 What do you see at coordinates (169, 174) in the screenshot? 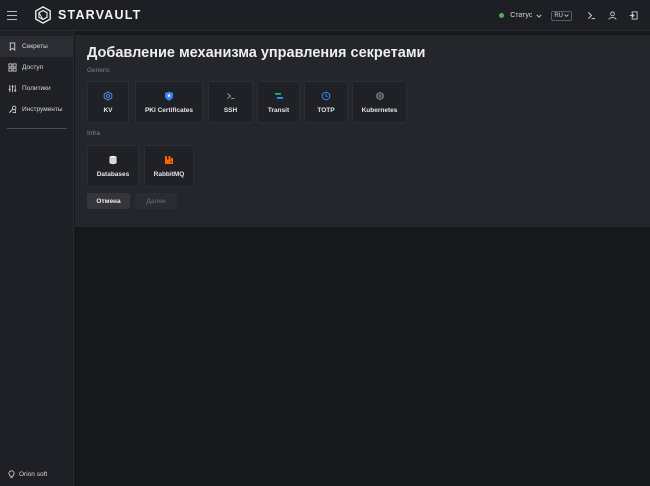
I see `engine-label: RabbitMQ` at bounding box center [169, 174].